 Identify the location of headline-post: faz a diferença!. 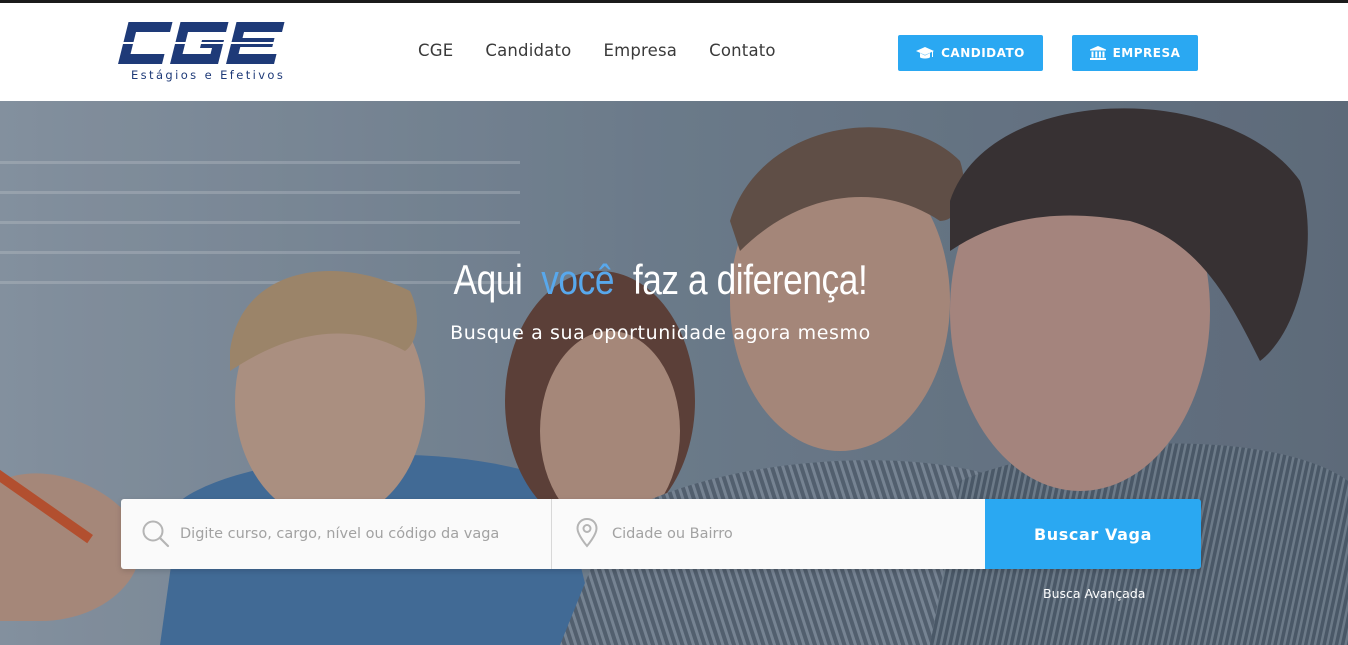
(750, 279).